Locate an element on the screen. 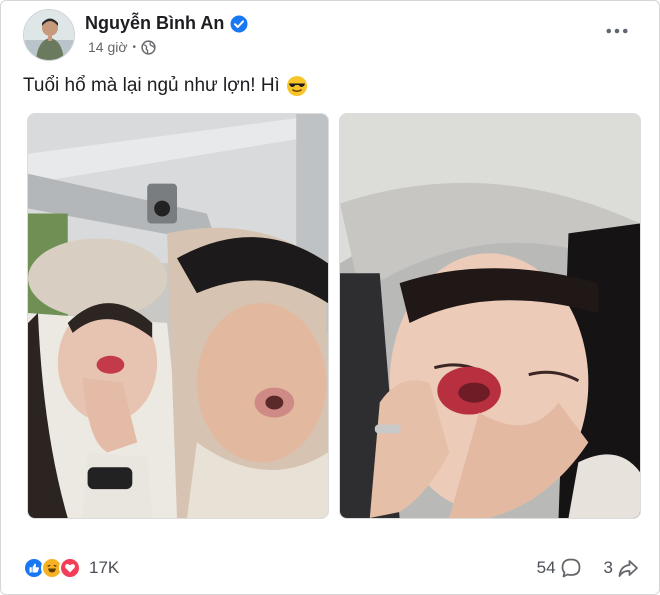 This screenshot has width=660, height=595. share-icon is located at coordinates (628, 568).